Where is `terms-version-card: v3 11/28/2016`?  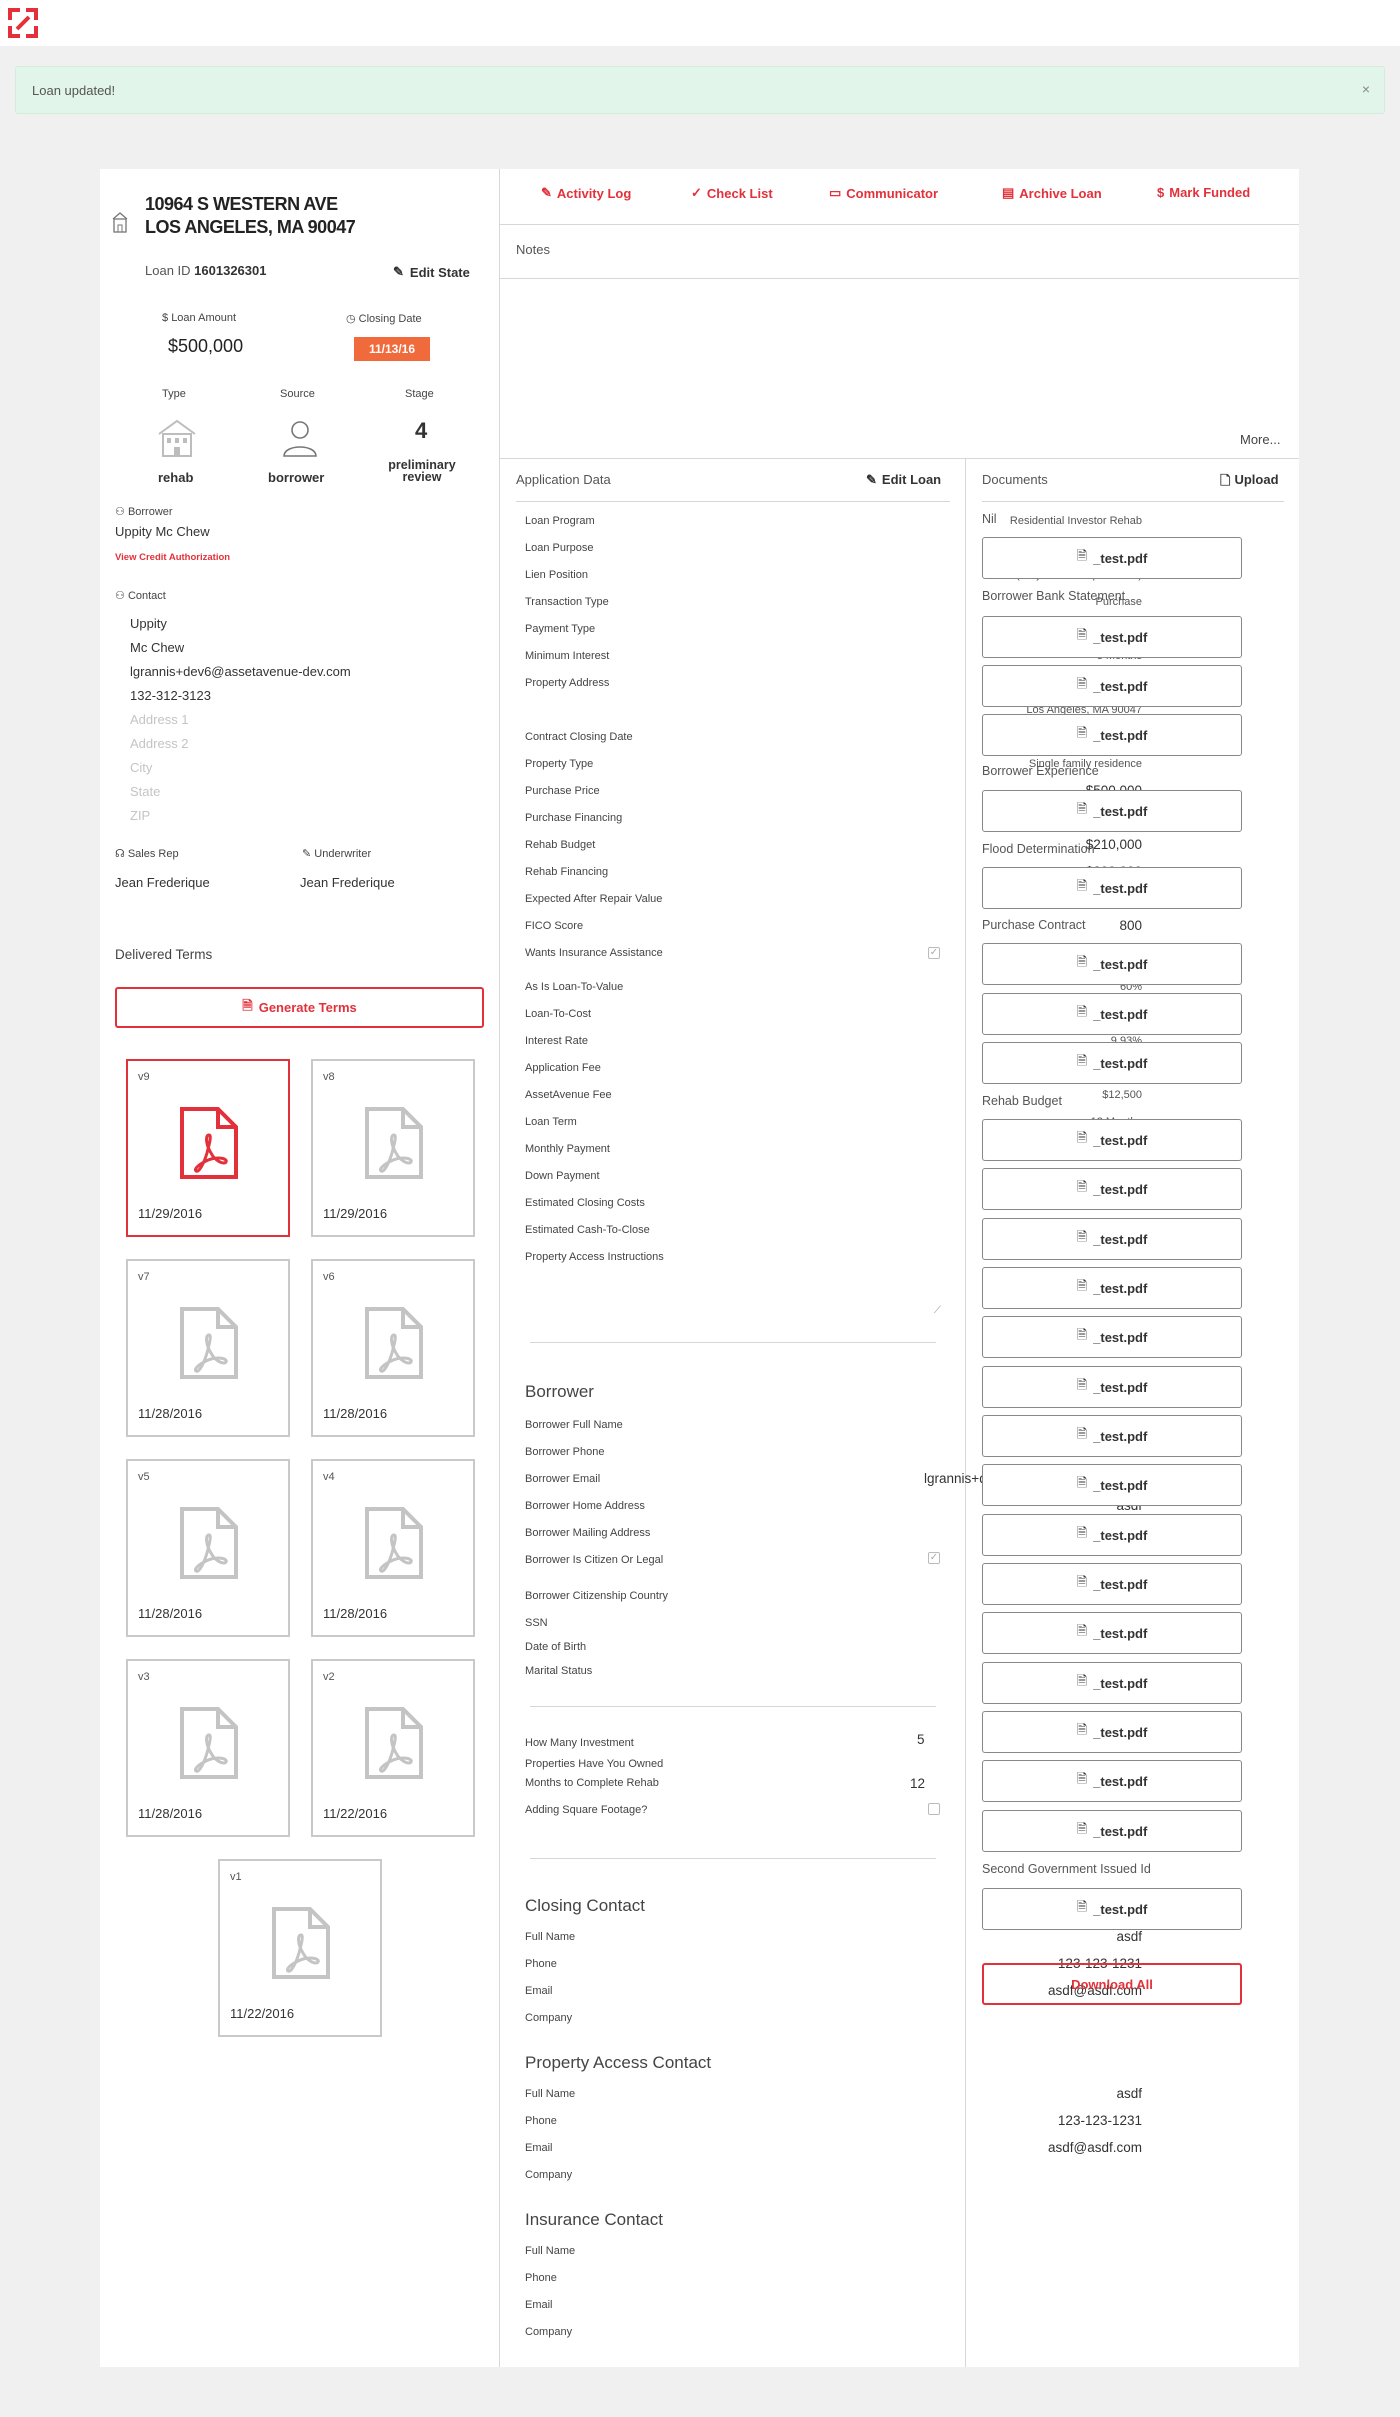
terms-version-card: v3 11/28/2016 is located at coordinates (208, 1748).